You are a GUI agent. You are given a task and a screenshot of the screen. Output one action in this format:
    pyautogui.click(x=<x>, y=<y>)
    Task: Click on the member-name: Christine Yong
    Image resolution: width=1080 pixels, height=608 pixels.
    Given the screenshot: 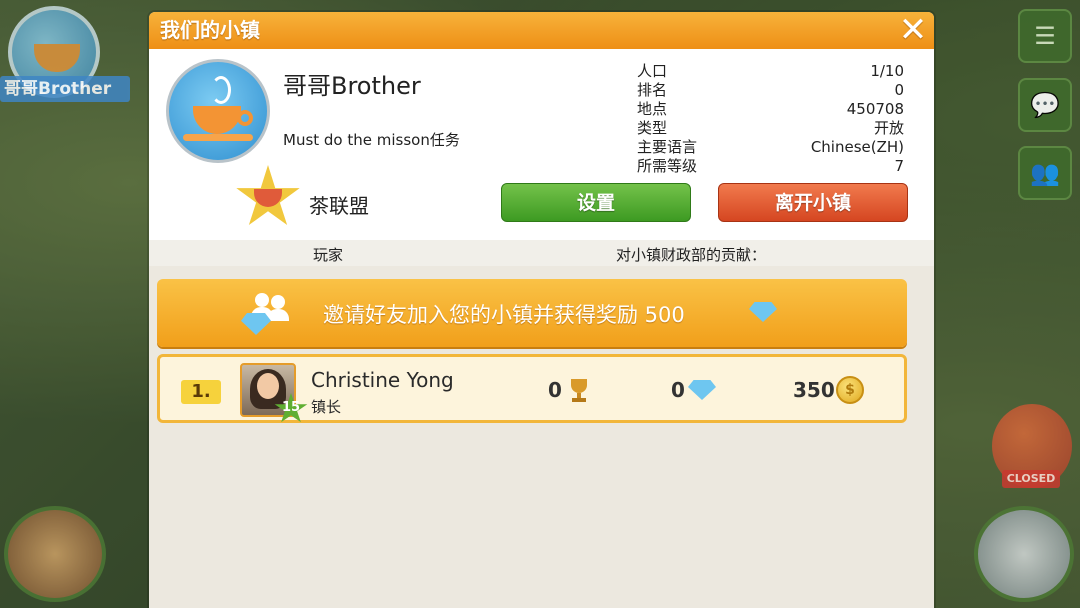 What is the action you would take?
    pyautogui.click(x=382, y=380)
    